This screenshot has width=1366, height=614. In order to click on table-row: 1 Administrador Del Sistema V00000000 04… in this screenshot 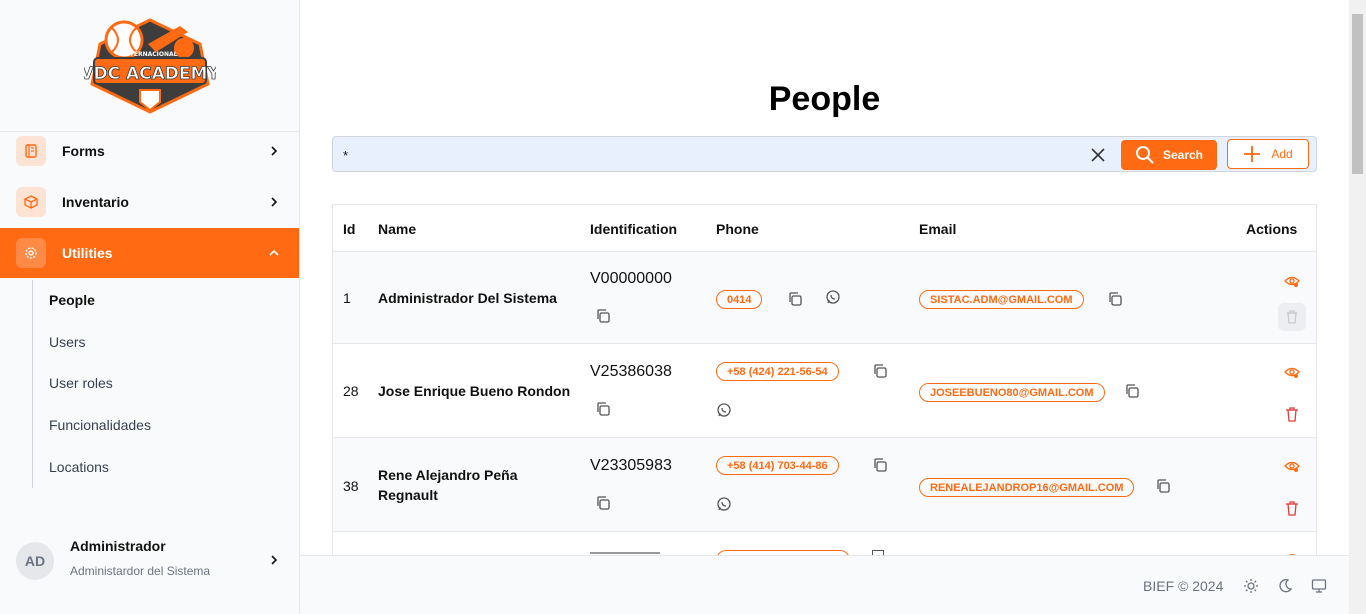, I will do `click(824, 297)`.